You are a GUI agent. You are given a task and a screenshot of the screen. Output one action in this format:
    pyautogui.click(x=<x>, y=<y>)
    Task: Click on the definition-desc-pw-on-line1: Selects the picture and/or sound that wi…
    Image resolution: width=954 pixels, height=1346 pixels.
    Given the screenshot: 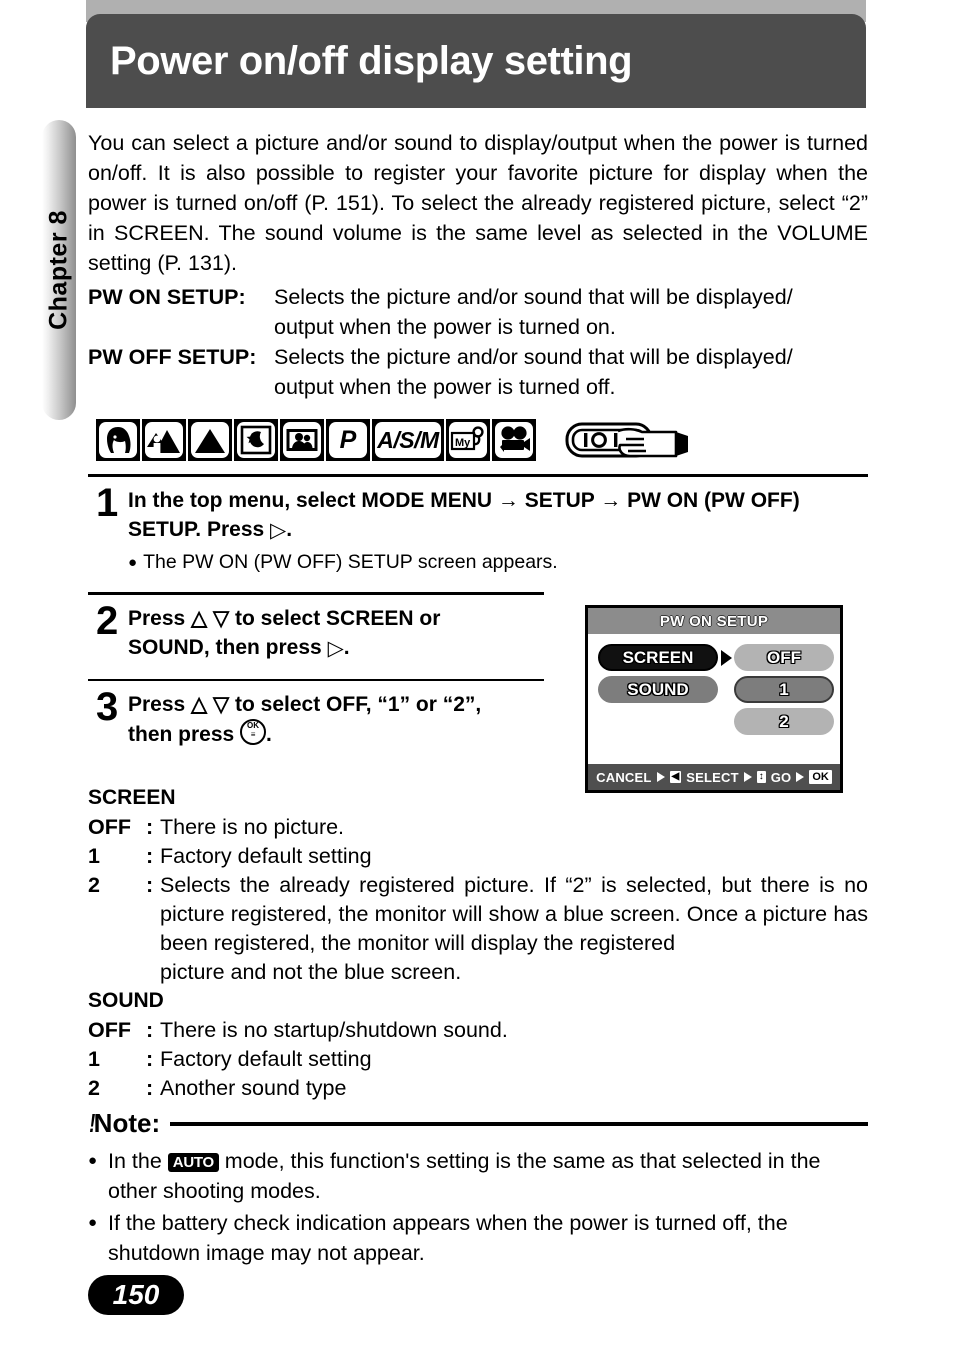 What is the action you would take?
    pyautogui.click(x=533, y=297)
    